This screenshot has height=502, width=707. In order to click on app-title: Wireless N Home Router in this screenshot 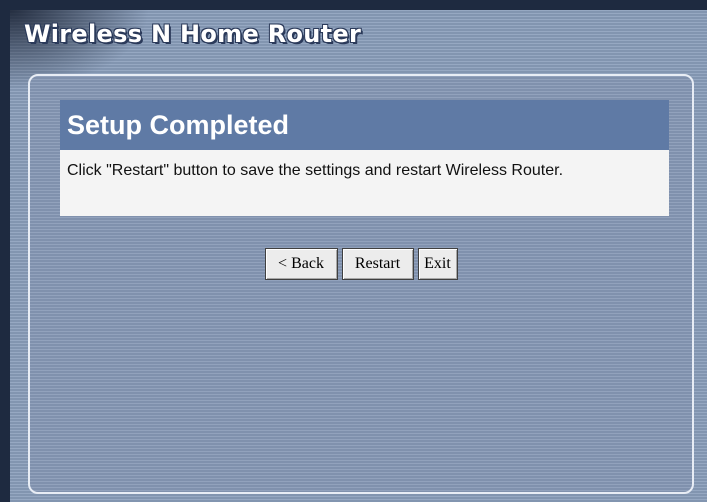, I will do `click(193, 34)`.